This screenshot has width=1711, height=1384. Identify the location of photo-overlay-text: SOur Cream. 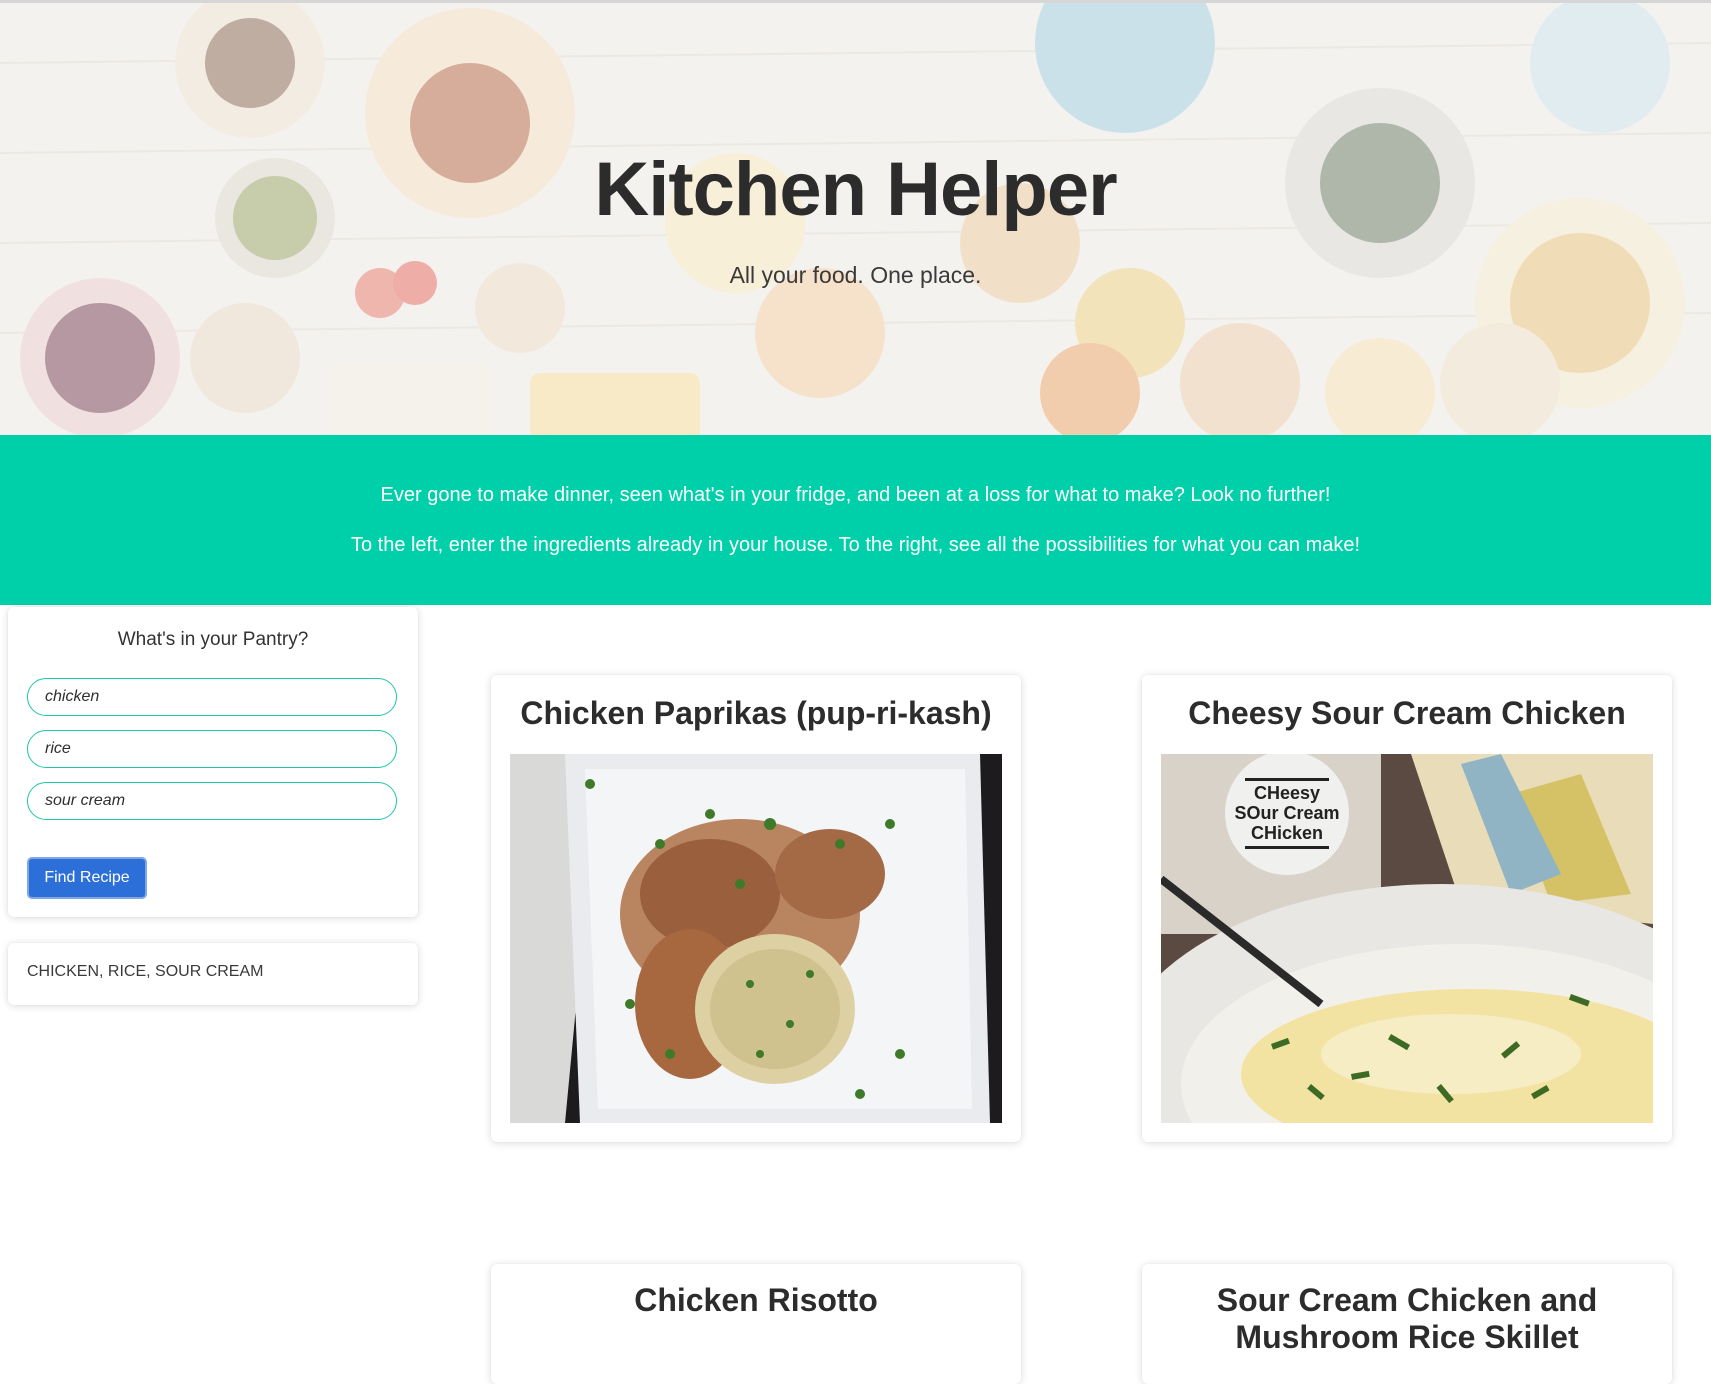
(1286, 813).